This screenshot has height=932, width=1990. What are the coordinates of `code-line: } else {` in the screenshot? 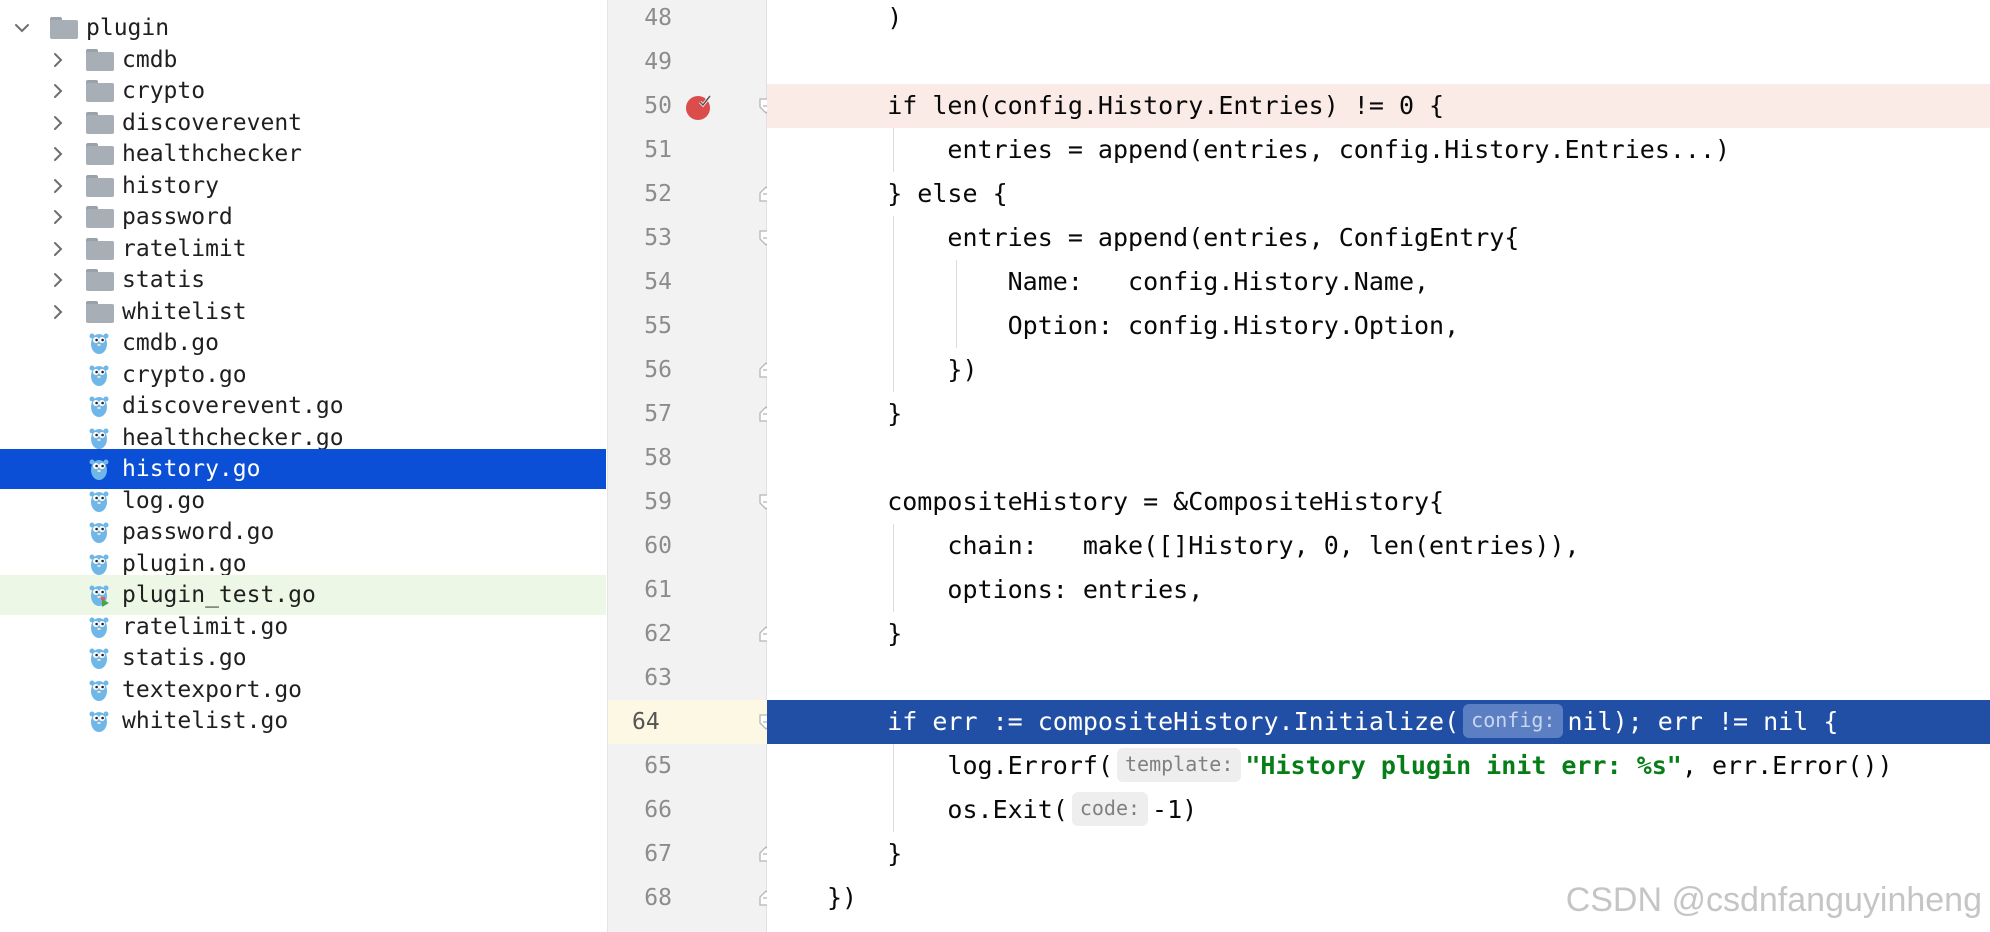 It's located at (1378, 194).